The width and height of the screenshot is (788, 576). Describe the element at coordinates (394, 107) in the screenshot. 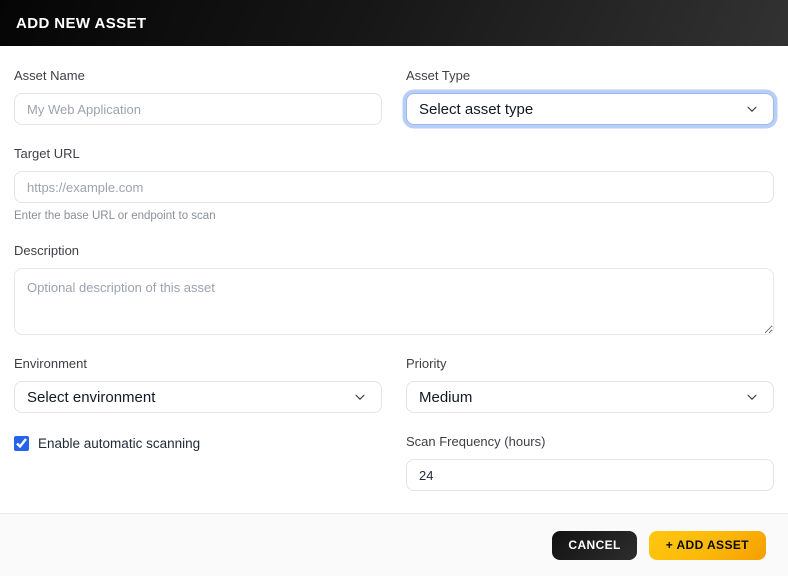

I see `row-name-type: Asset Name Asset Type Select asset type` at that location.